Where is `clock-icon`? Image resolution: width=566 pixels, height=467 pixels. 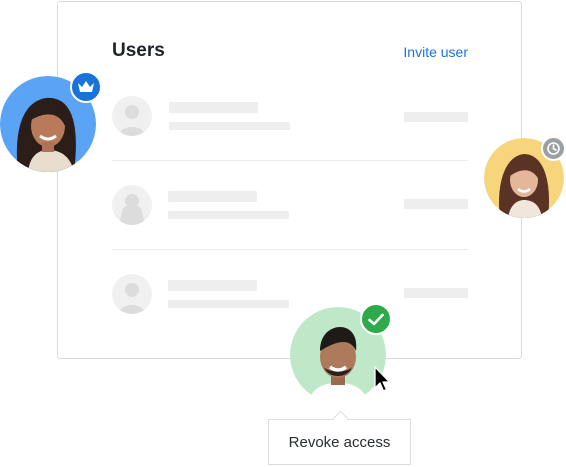 clock-icon is located at coordinates (553, 148).